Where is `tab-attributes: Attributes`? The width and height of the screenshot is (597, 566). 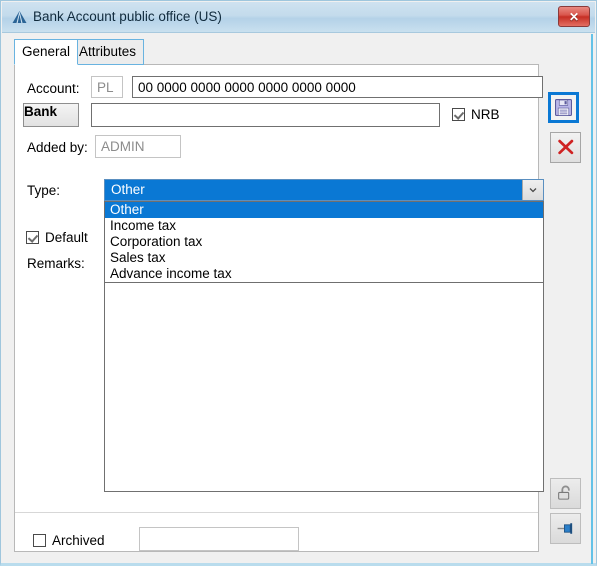
tab-attributes: Attributes is located at coordinates (108, 52).